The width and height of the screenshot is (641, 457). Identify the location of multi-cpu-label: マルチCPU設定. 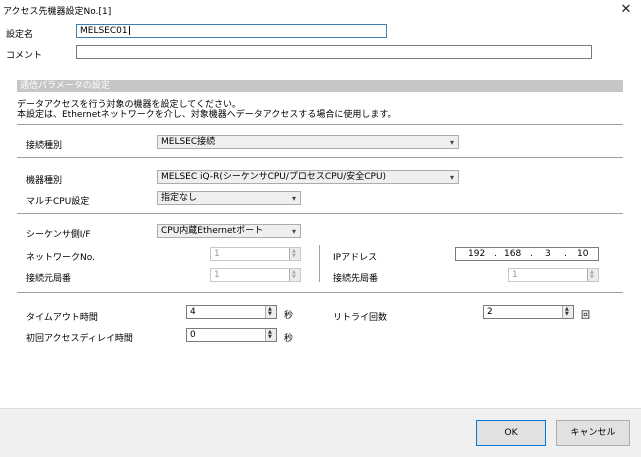
(58, 202).